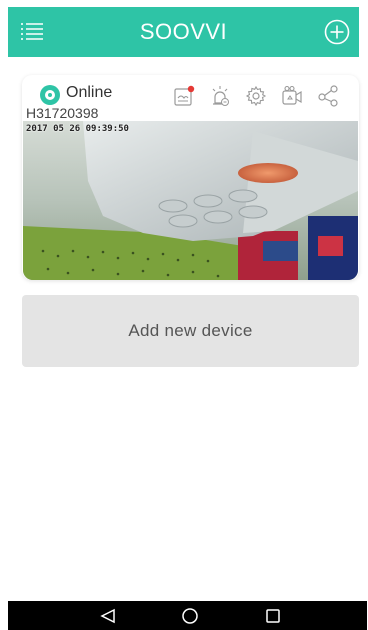 The image size is (368, 630). I want to click on device-toolbar, so click(256, 96).